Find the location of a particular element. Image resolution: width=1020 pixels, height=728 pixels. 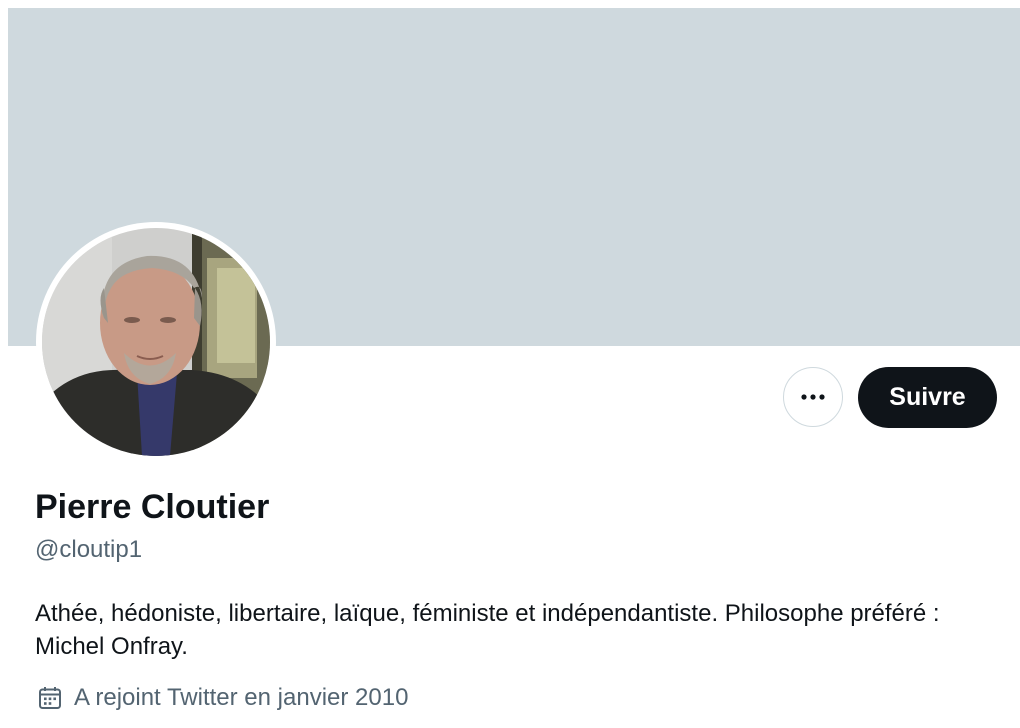

avatar is located at coordinates (156, 342).